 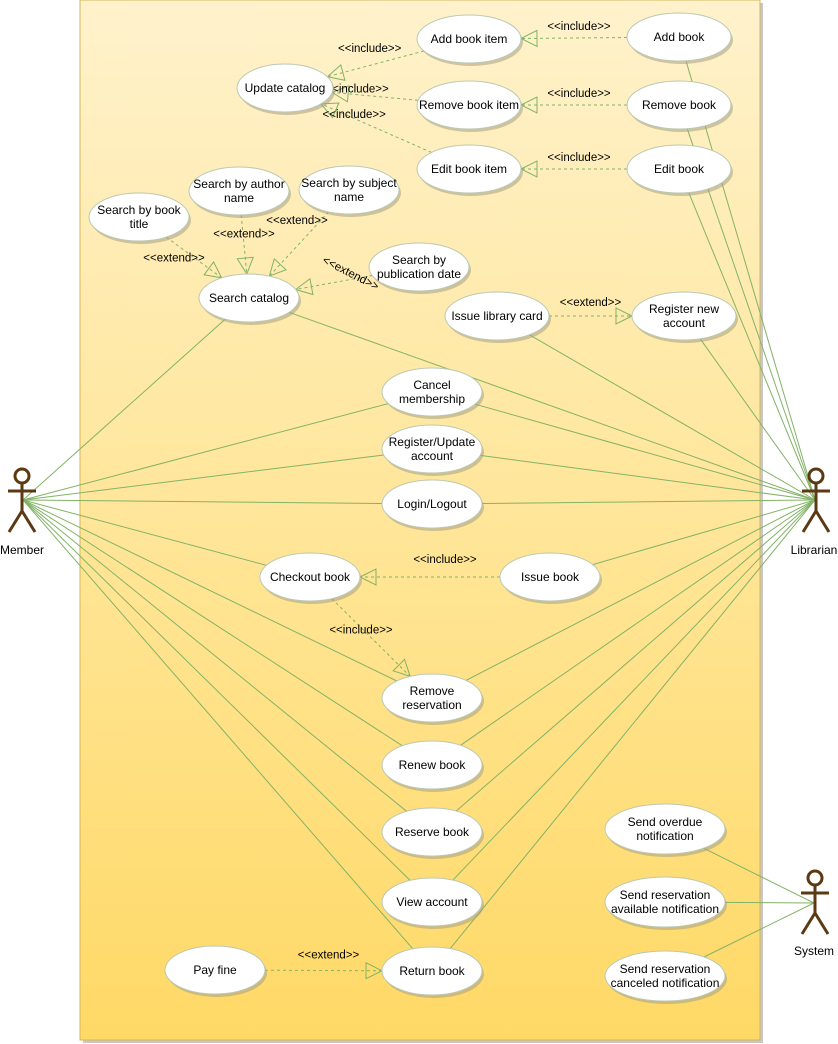 What do you see at coordinates (22, 550) in the screenshot?
I see `actor-label: Member` at bounding box center [22, 550].